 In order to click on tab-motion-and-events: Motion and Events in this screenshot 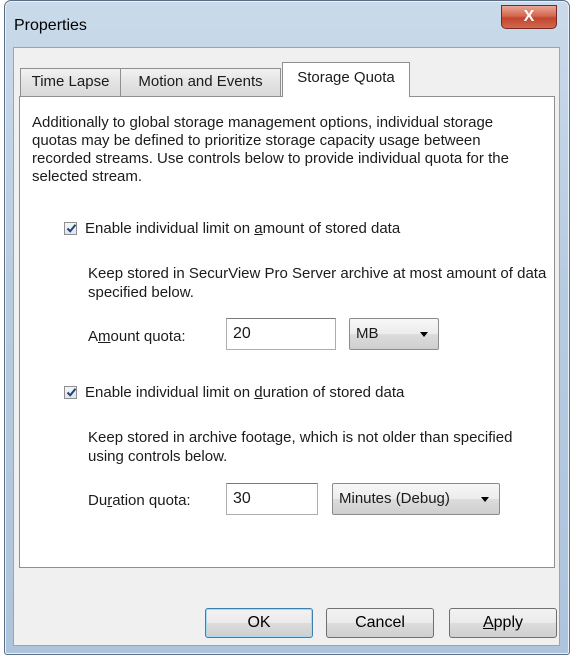, I will do `click(200, 82)`.